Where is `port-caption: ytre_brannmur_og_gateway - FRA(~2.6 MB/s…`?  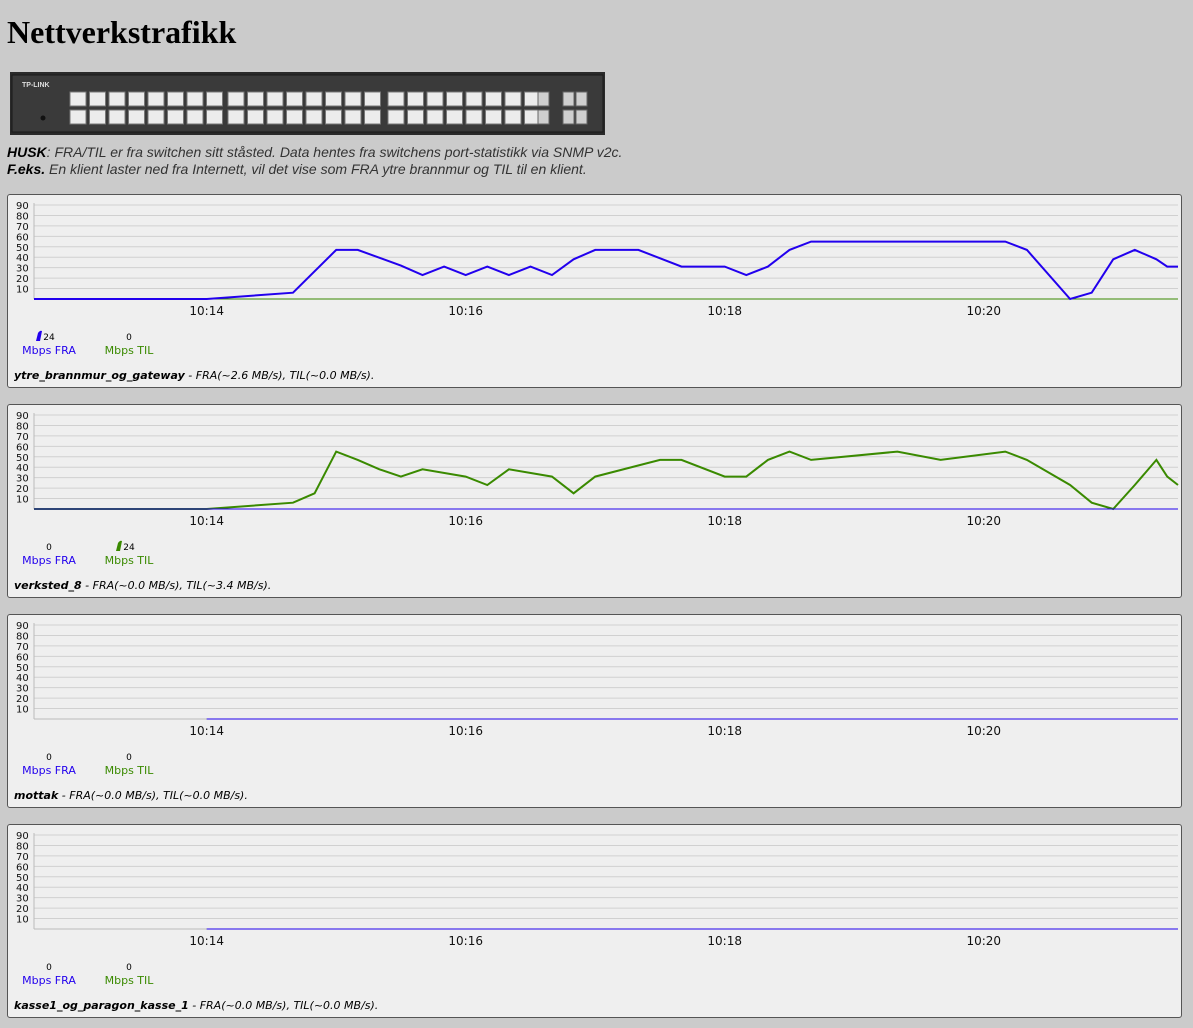
port-caption: ytre_brannmur_og_gateway - FRA(~2.6 MB/s… is located at coordinates (194, 375).